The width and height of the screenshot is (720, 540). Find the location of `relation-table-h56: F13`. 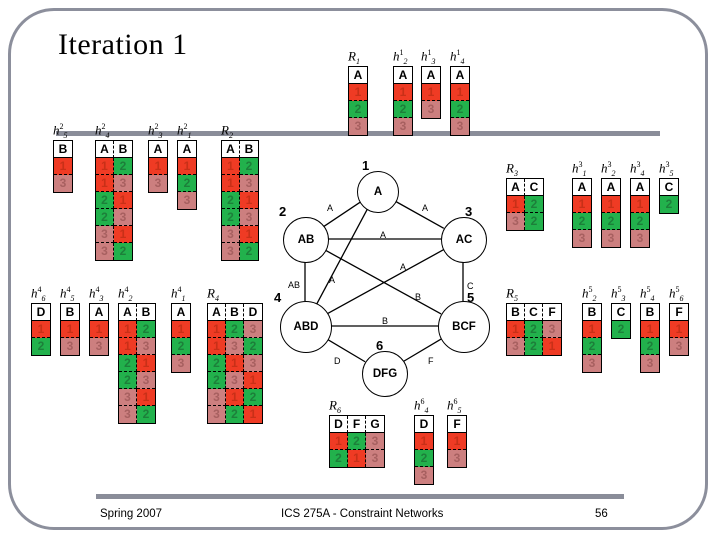

relation-table-h56: F13 is located at coordinates (457, 441).